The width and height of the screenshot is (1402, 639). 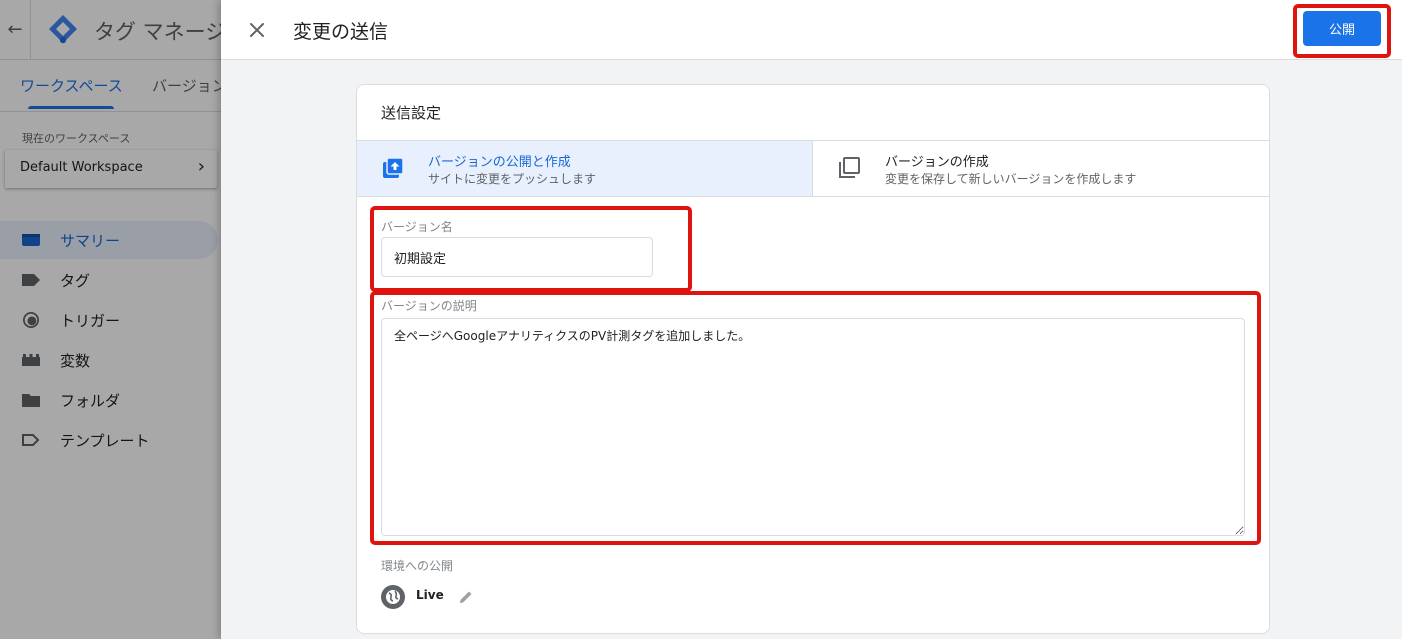 What do you see at coordinates (512, 179) in the screenshot?
I see `option-subtitle: サイトに変更をプッシュします` at bounding box center [512, 179].